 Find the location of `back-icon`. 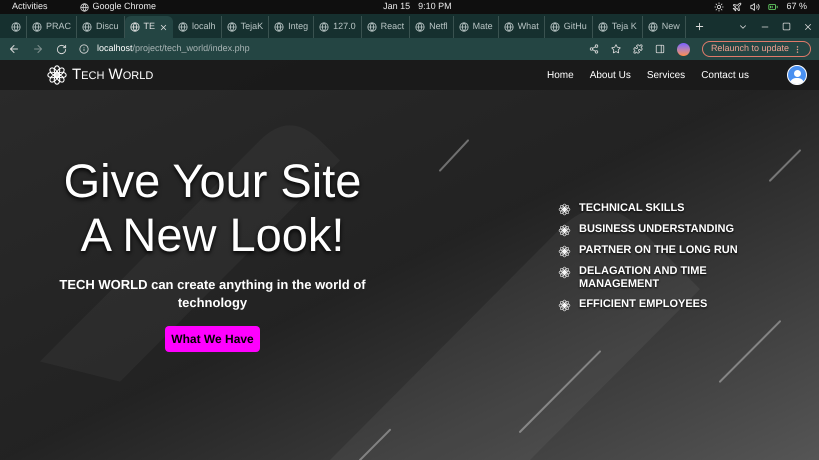

back-icon is located at coordinates (14, 49).